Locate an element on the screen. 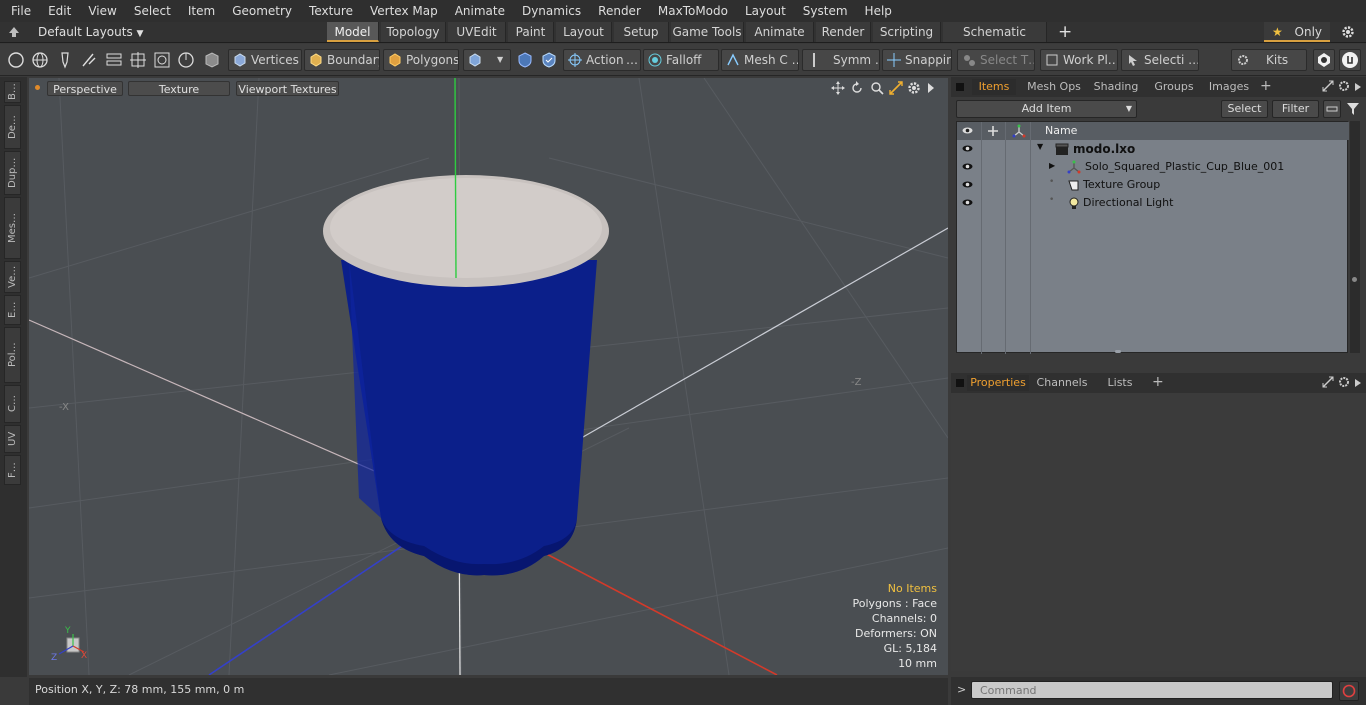  maximize-panel-icon is located at coordinates (1328, 86).